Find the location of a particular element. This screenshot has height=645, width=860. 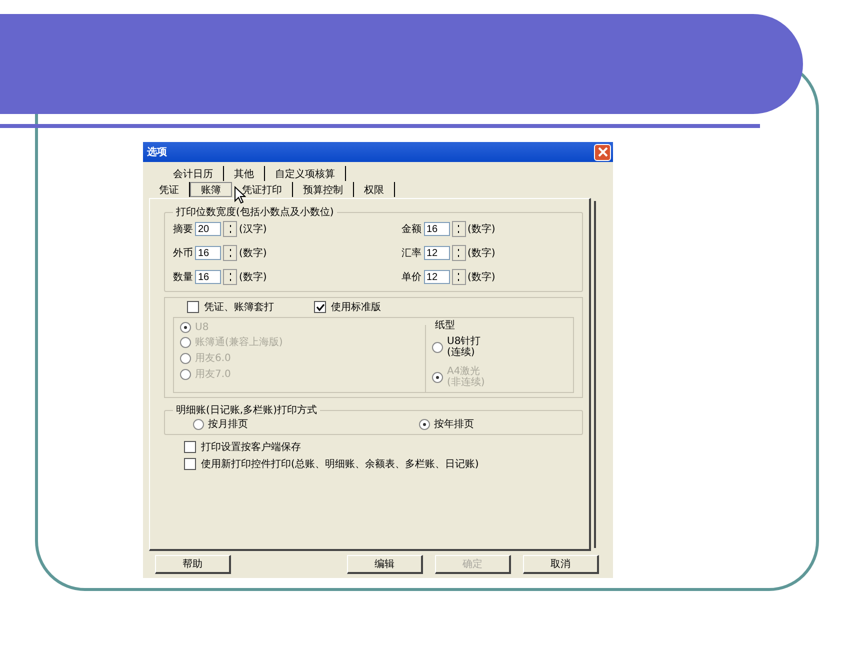

radio-label: A4激光 is located at coordinates (463, 371).